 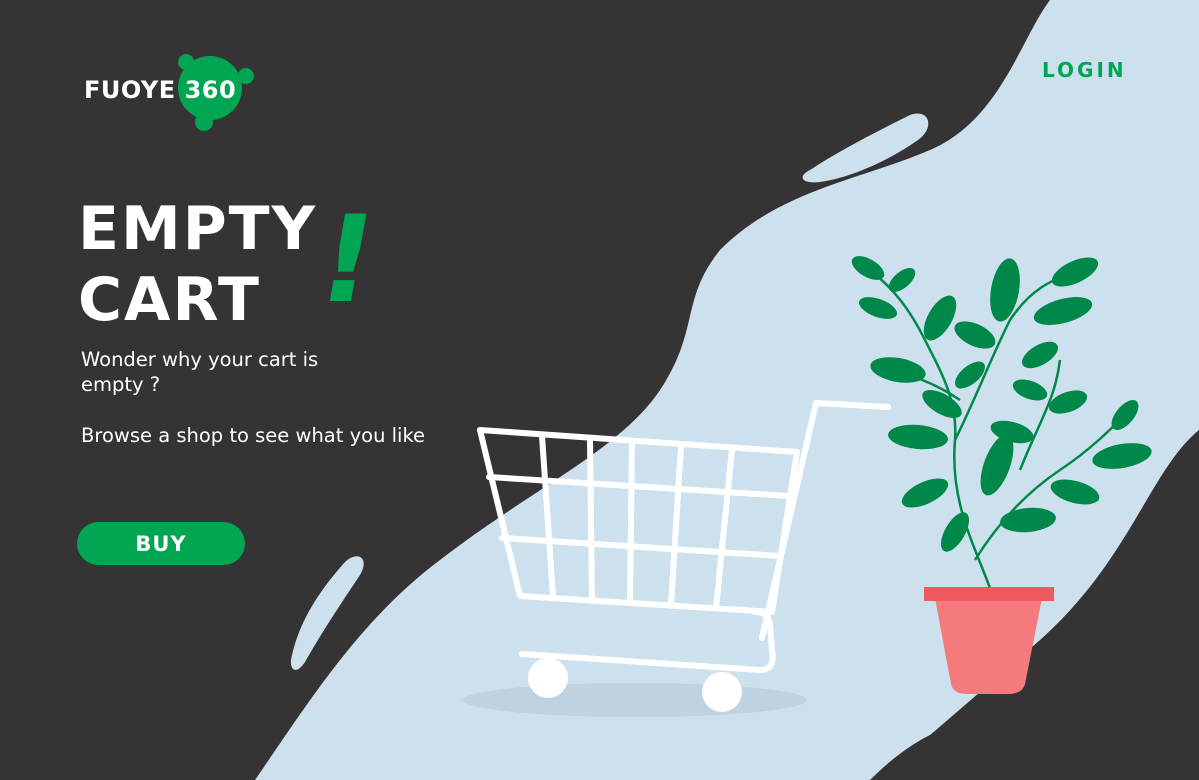 What do you see at coordinates (210, 90) in the screenshot?
I see `brand-number: 360` at bounding box center [210, 90].